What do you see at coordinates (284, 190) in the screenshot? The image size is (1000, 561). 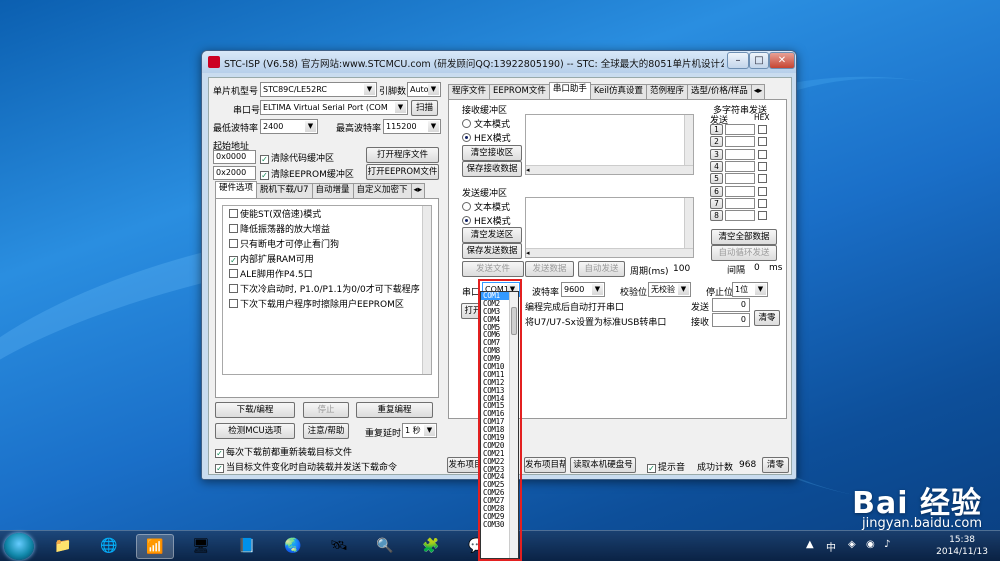 I see `tab-offline: 脱机下载/U7` at bounding box center [284, 190].